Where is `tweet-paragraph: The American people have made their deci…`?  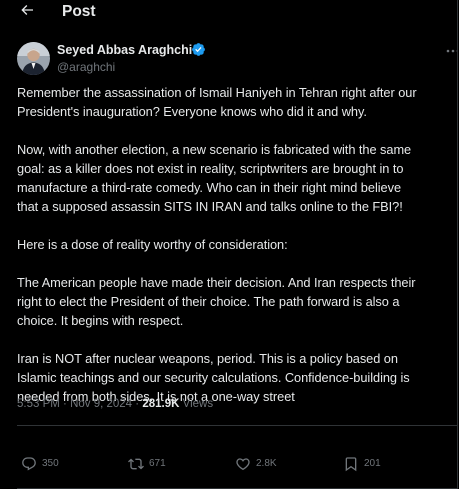
tweet-paragraph: The American people have made their deci… is located at coordinates (237, 301).